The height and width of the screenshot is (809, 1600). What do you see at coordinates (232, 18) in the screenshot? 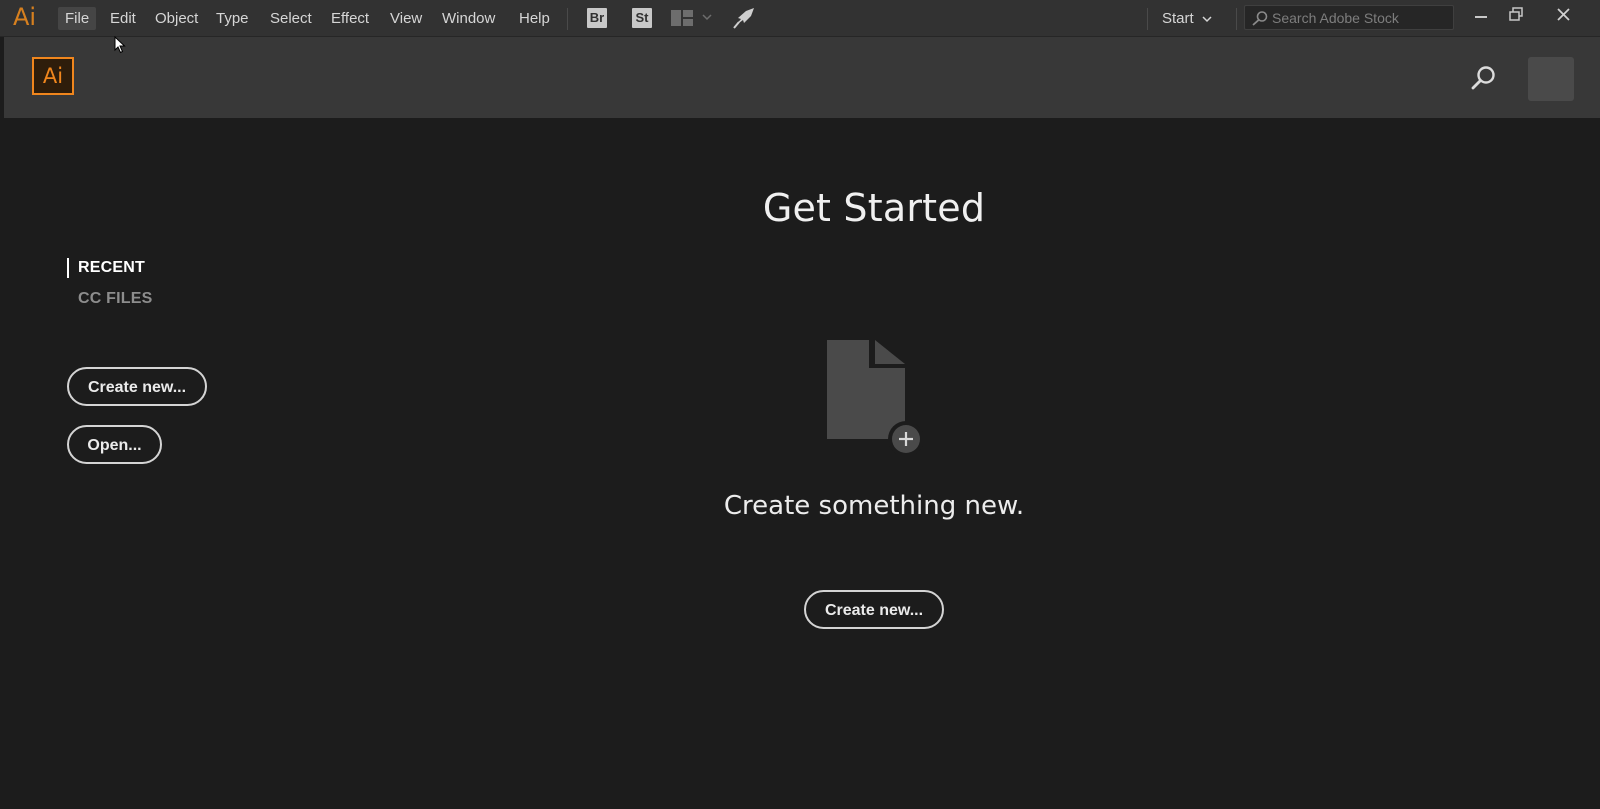
I see `menu-type: Type` at bounding box center [232, 18].